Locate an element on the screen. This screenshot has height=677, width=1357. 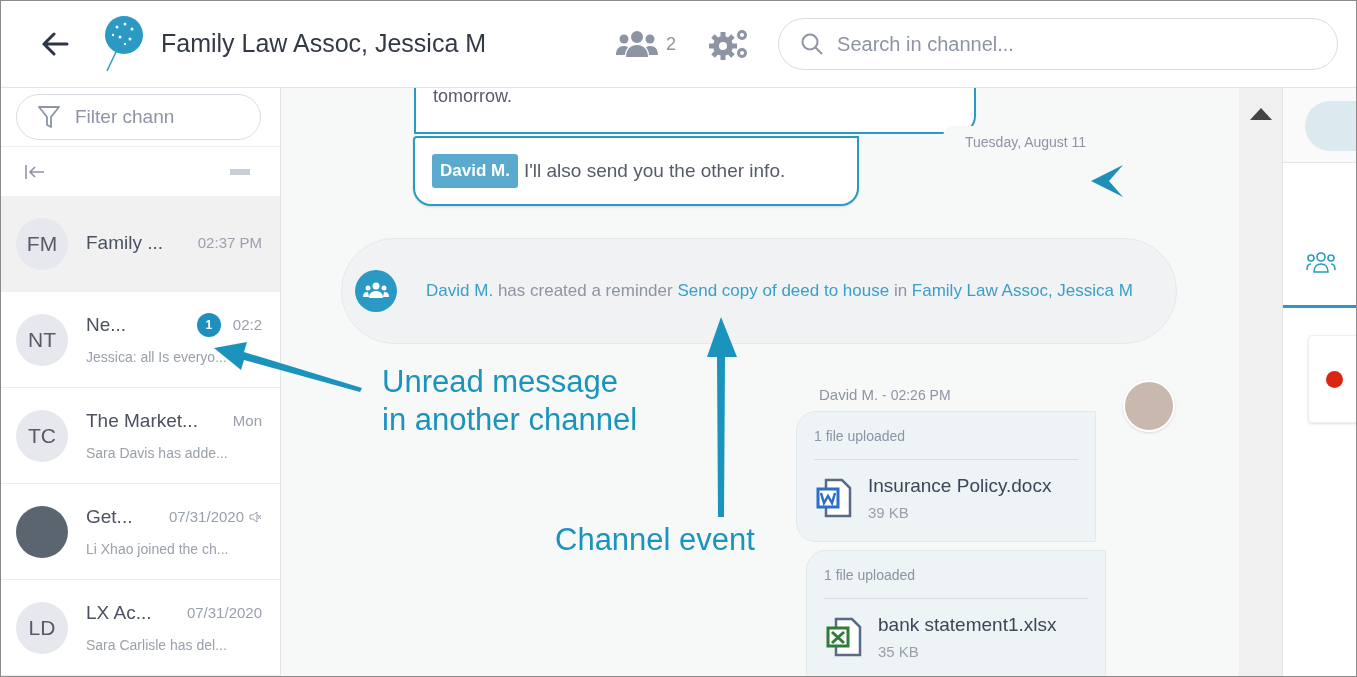
word-document-icon is located at coordinates (834, 498).